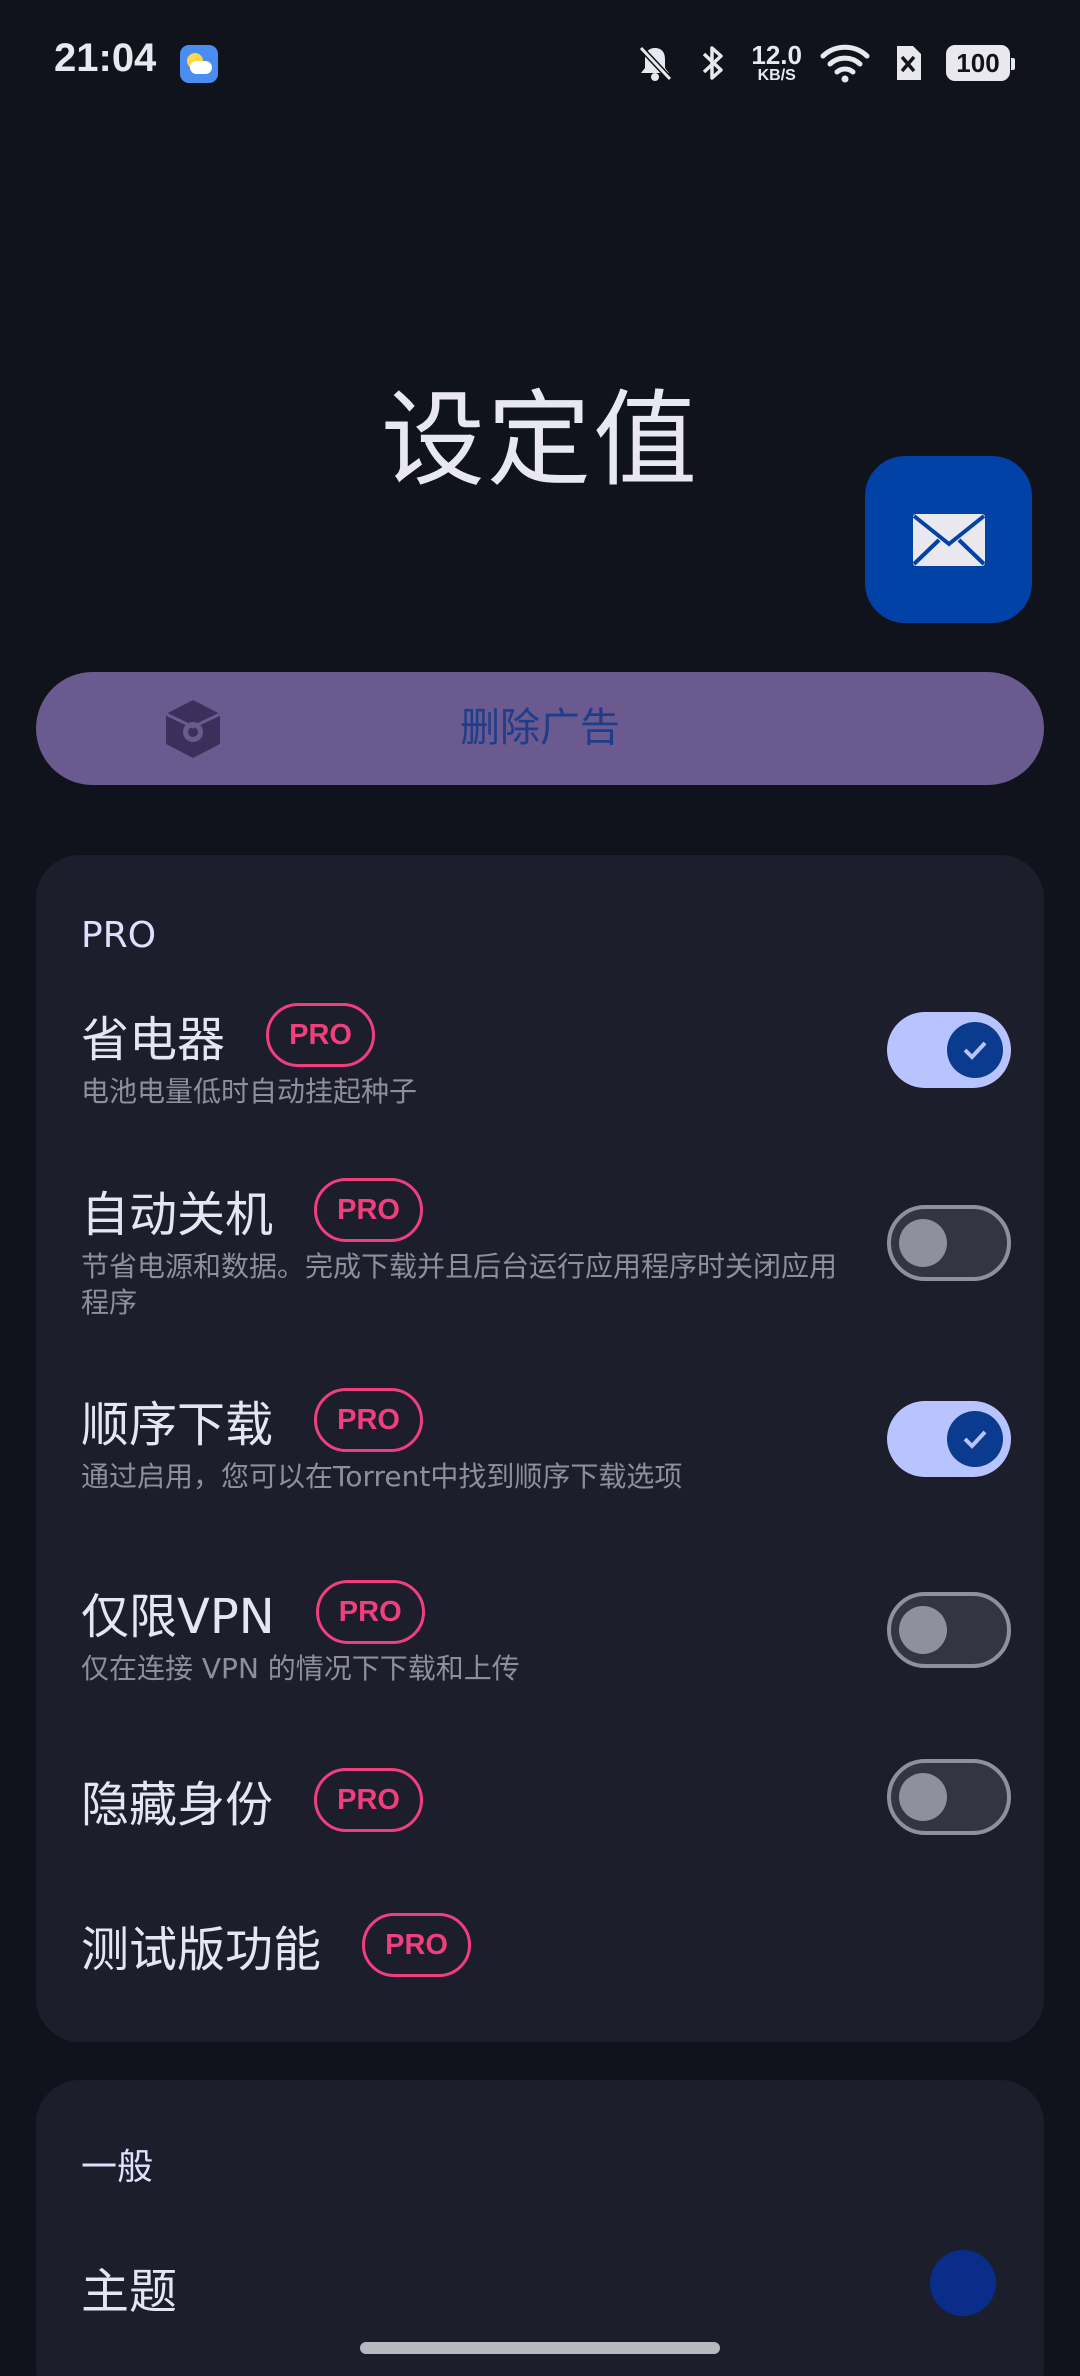  What do you see at coordinates (546, 1248) in the screenshot?
I see `setting-auto-shutdown: 自动关机 PRO 节省电源和数据。完成下载并且后台运行应用程序时关闭应用程序` at bounding box center [546, 1248].